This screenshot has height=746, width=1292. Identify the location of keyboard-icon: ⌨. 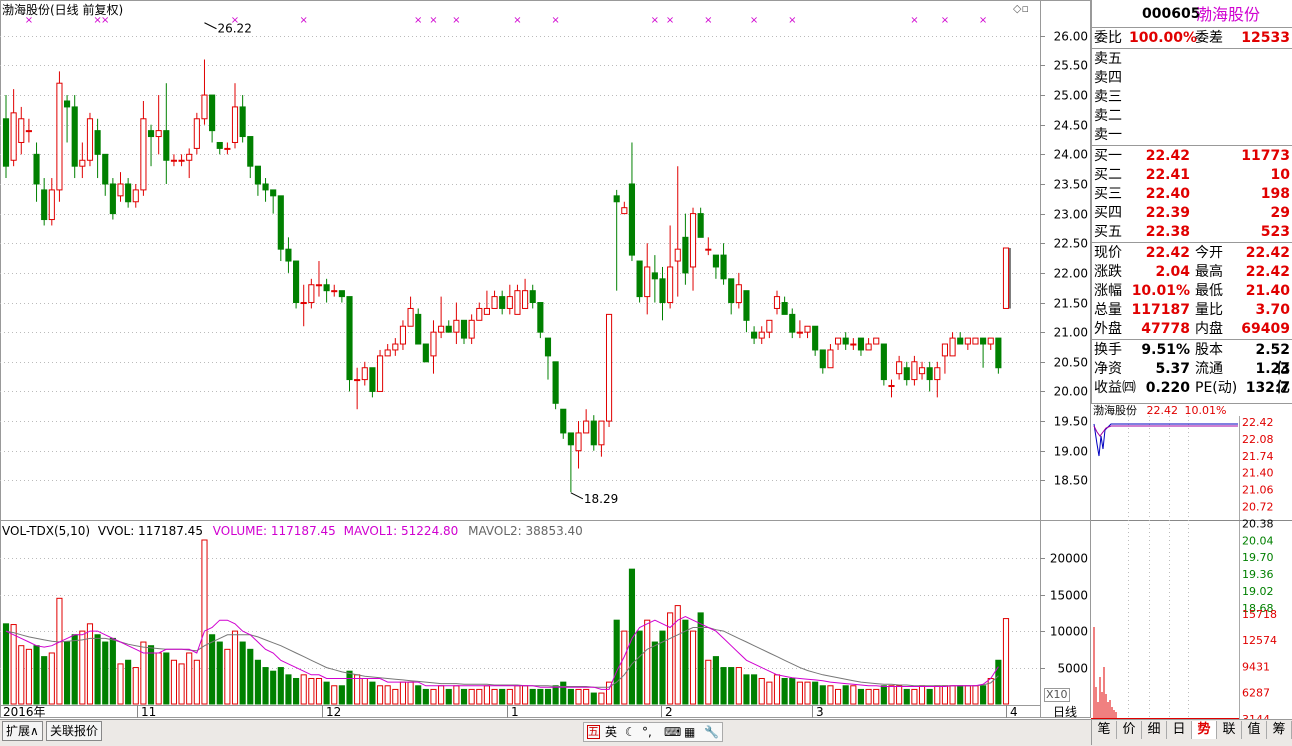
(672, 732).